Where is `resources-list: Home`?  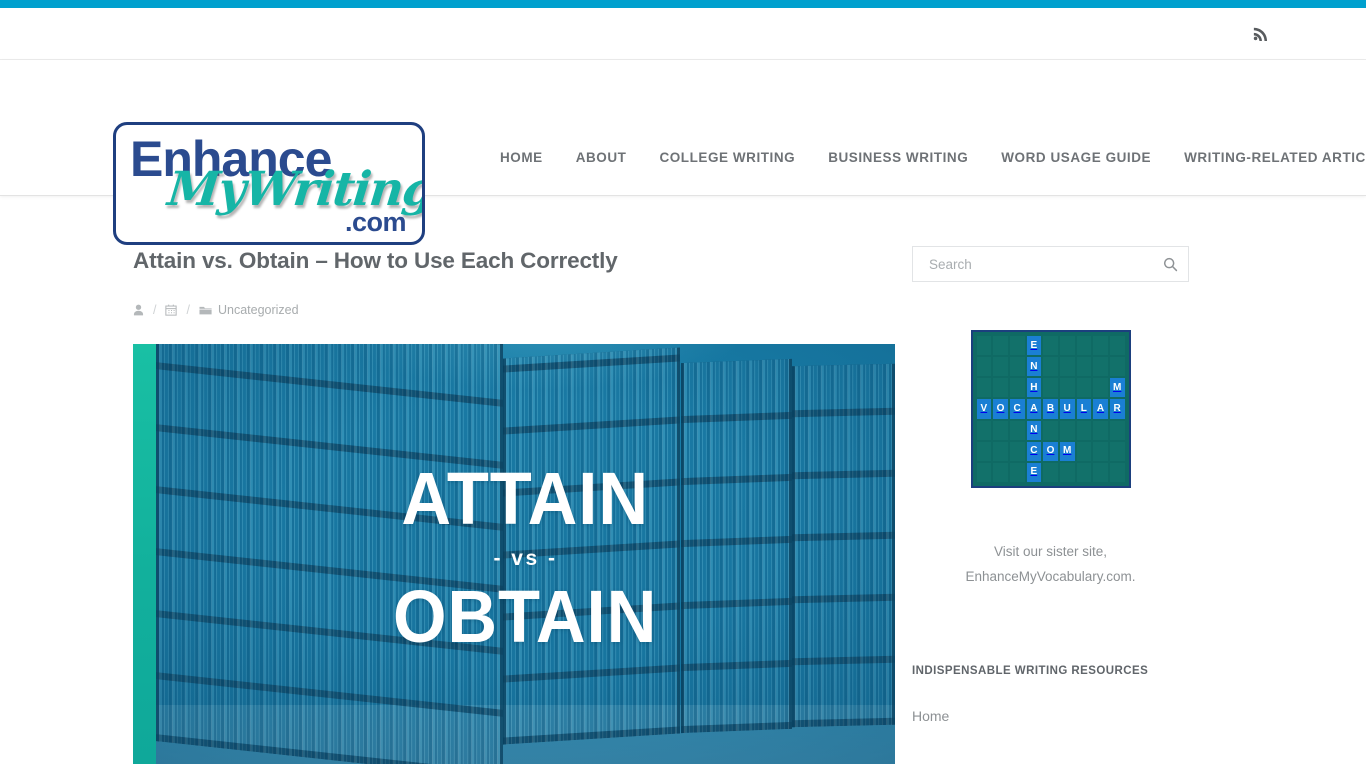
resources-list: Home is located at coordinates (1050, 717).